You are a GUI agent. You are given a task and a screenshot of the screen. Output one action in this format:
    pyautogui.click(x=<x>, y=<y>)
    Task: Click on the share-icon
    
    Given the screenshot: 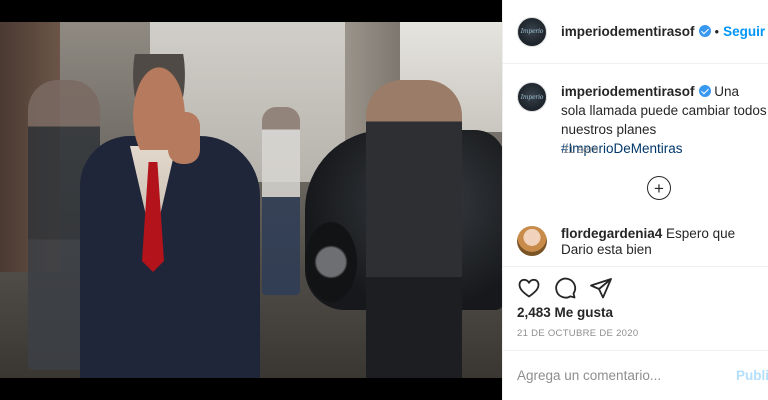 What is the action you would take?
    pyautogui.click(x=601, y=288)
    